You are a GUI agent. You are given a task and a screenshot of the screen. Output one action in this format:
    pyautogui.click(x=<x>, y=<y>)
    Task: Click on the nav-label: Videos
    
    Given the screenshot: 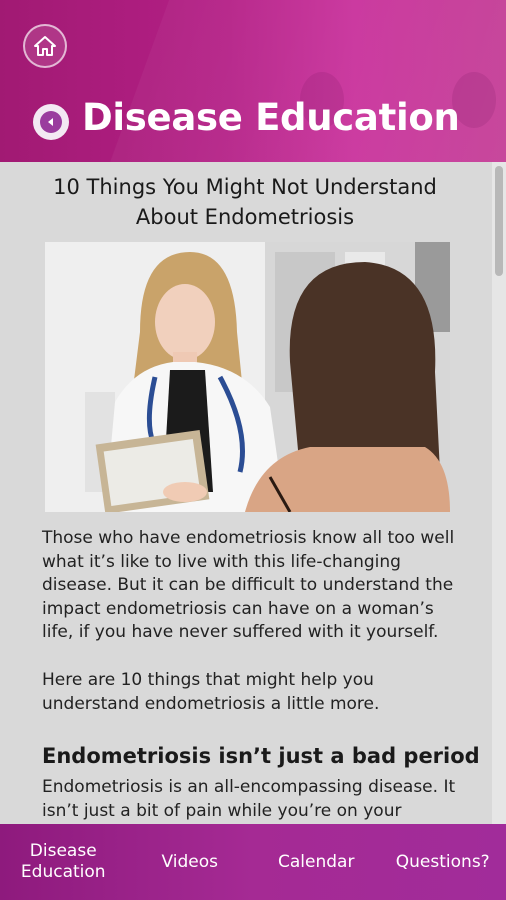 What is the action you would take?
    pyautogui.click(x=190, y=861)
    